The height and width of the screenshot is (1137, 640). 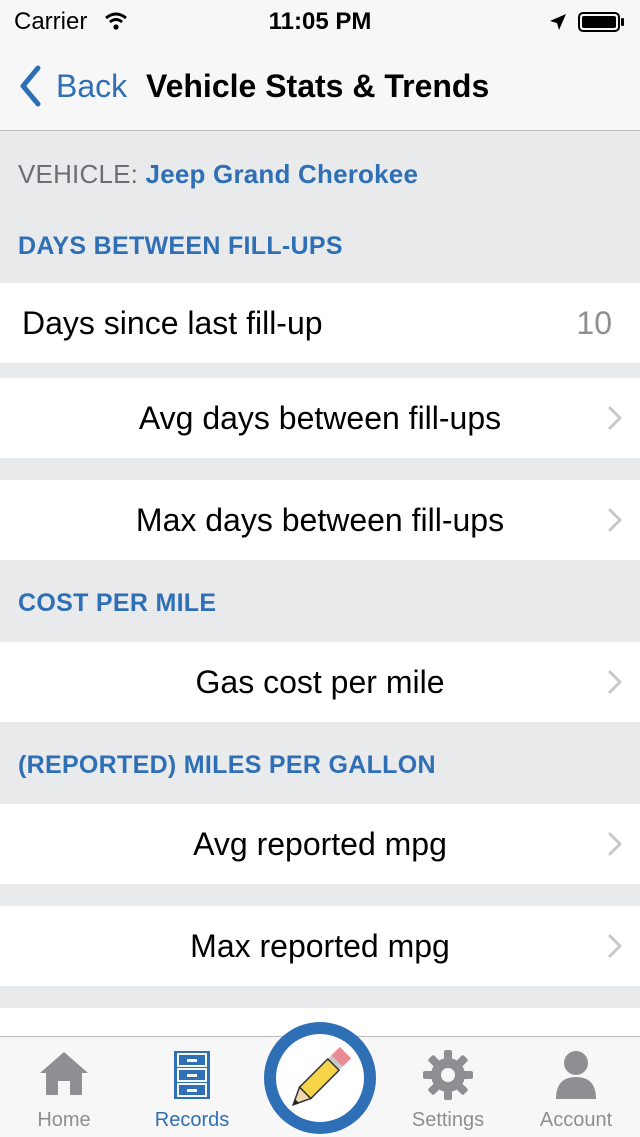 What do you see at coordinates (594, 323) in the screenshot?
I see `days-since-value: 10` at bounding box center [594, 323].